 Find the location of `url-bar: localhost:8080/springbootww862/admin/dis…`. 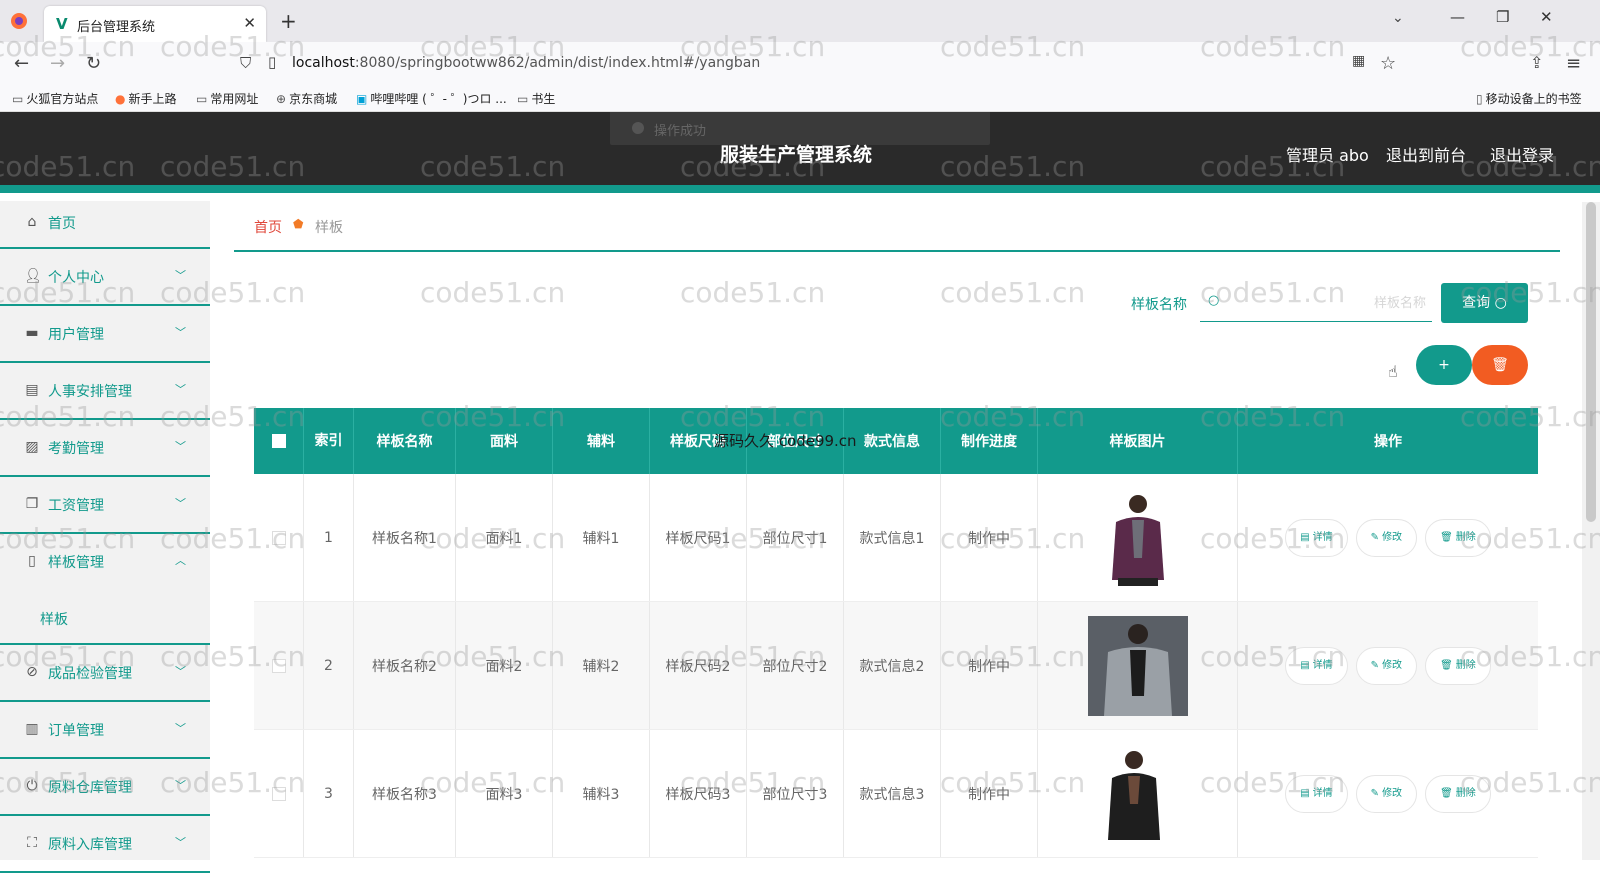

url-bar: localhost:8080/springbootww862/admin/dis… is located at coordinates (526, 63).